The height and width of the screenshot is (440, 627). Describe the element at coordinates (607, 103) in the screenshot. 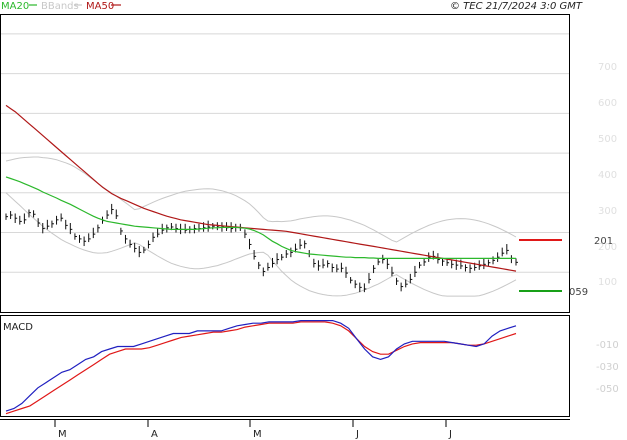

I see `price-tick: 600` at that location.